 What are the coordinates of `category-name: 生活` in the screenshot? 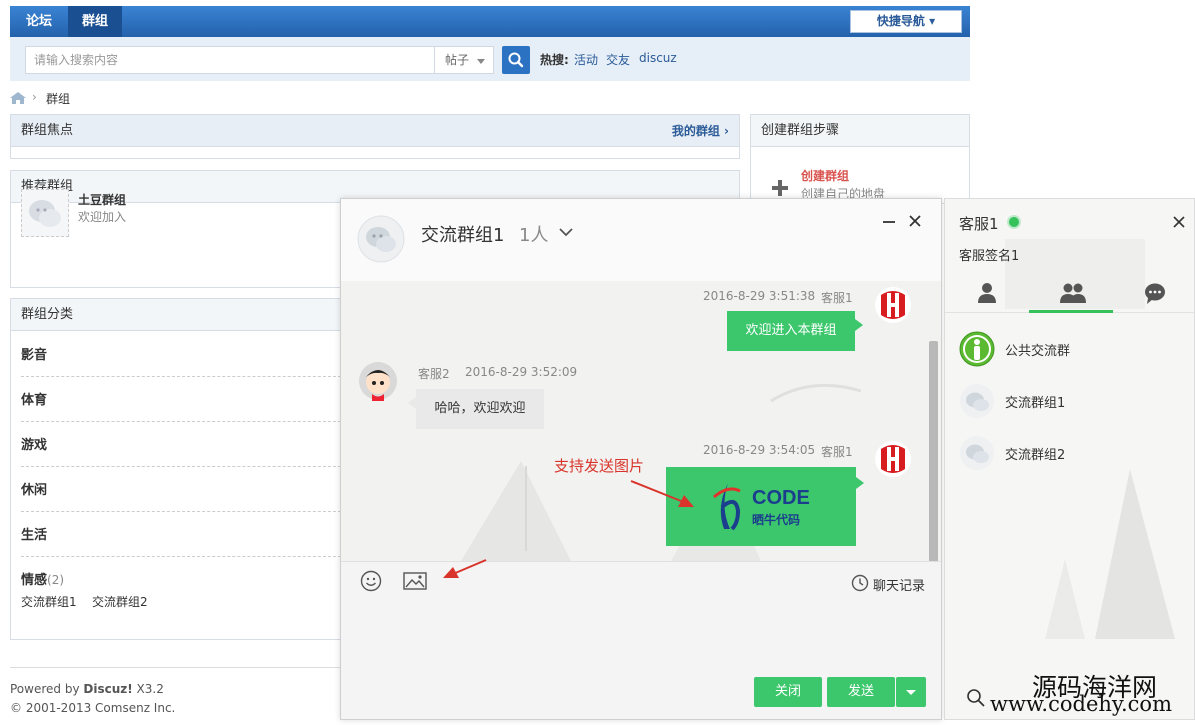 It's located at (34, 533).